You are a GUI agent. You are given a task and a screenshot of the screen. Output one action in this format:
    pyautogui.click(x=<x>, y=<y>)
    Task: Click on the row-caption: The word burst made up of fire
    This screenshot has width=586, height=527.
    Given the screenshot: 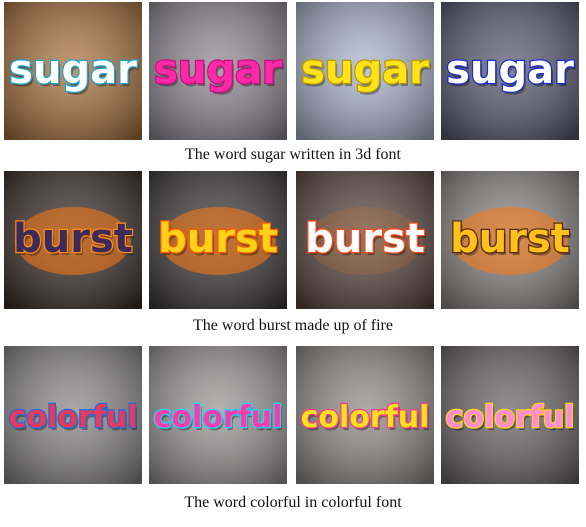 What is the action you would take?
    pyautogui.click(x=293, y=325)
    